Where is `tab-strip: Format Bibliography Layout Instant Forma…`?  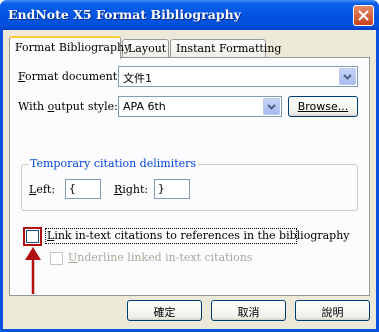 tab-strip: Format Bibliography Layout Instant Forma… is located at coordinates (189, 47).